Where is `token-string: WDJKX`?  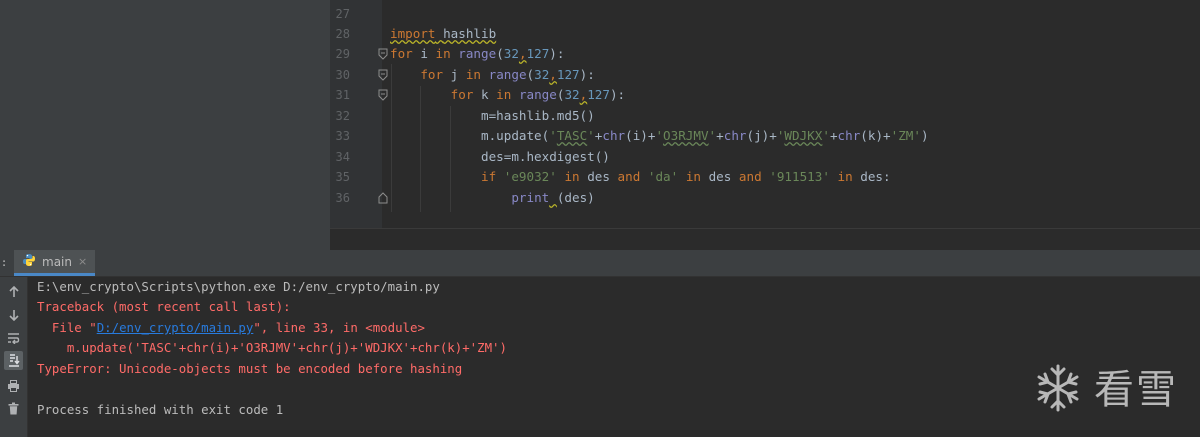 token-string: WDJKX is located at coordinates (803, 135).